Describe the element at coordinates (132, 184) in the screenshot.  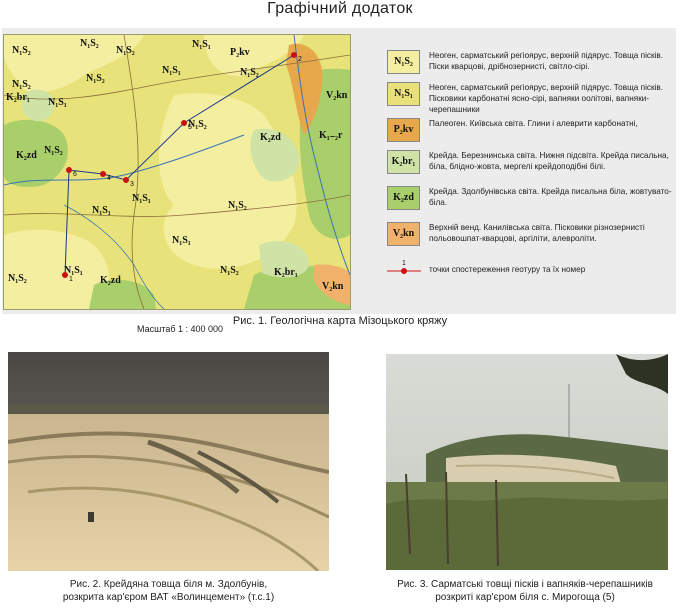
I see `observation-point-number: 3` at that location.